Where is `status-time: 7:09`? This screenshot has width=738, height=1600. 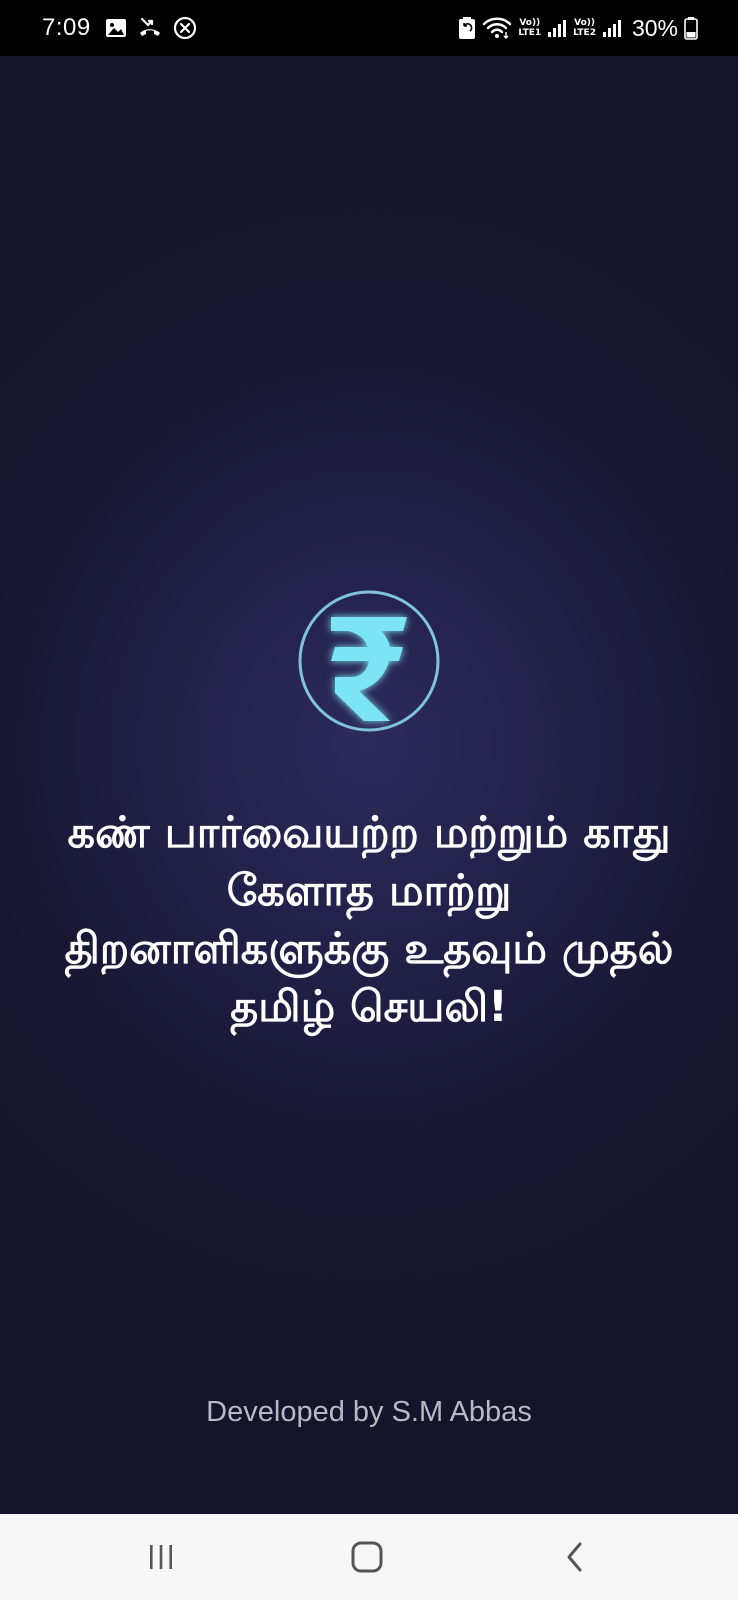 status-time: 7:09 is located at coordinates (66, 27).